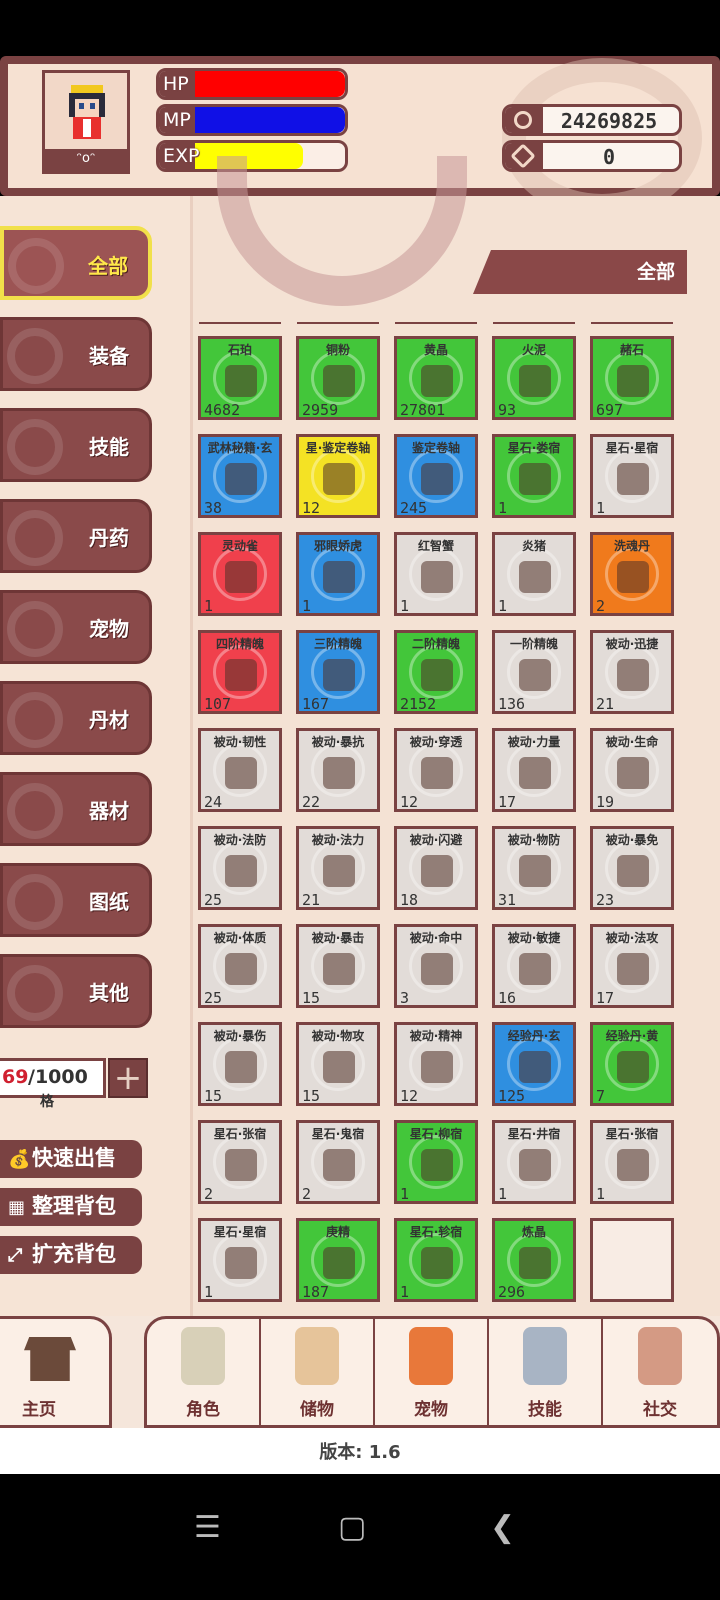 This screenshot has height=1600, width=720. What do you see at coordinates (534, 868) in the screenshot?
I see `inventory-item: 被动·物防 31` at bounding box center [534, 868].